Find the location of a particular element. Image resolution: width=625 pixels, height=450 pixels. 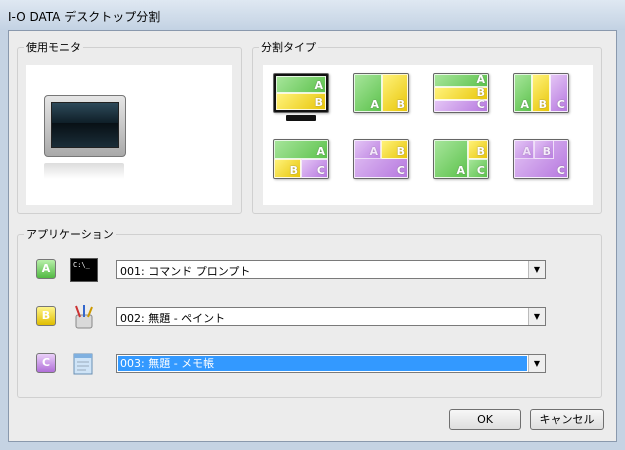

app-row-b: B 002: 無題 - ペイント ▼ is located at coordinates (296, 317).